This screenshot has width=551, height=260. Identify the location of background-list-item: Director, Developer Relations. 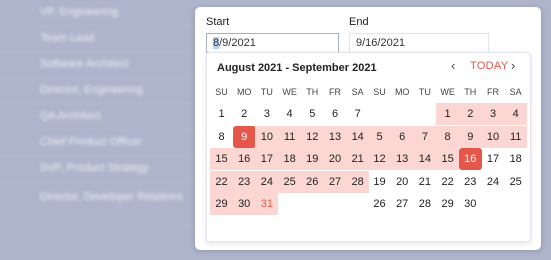
(100, 204).